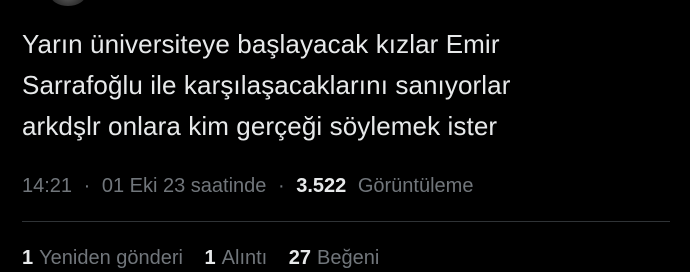 This screenshot has width=690, height=272. I want to click on views-count: 3.522, so click(321, 186).